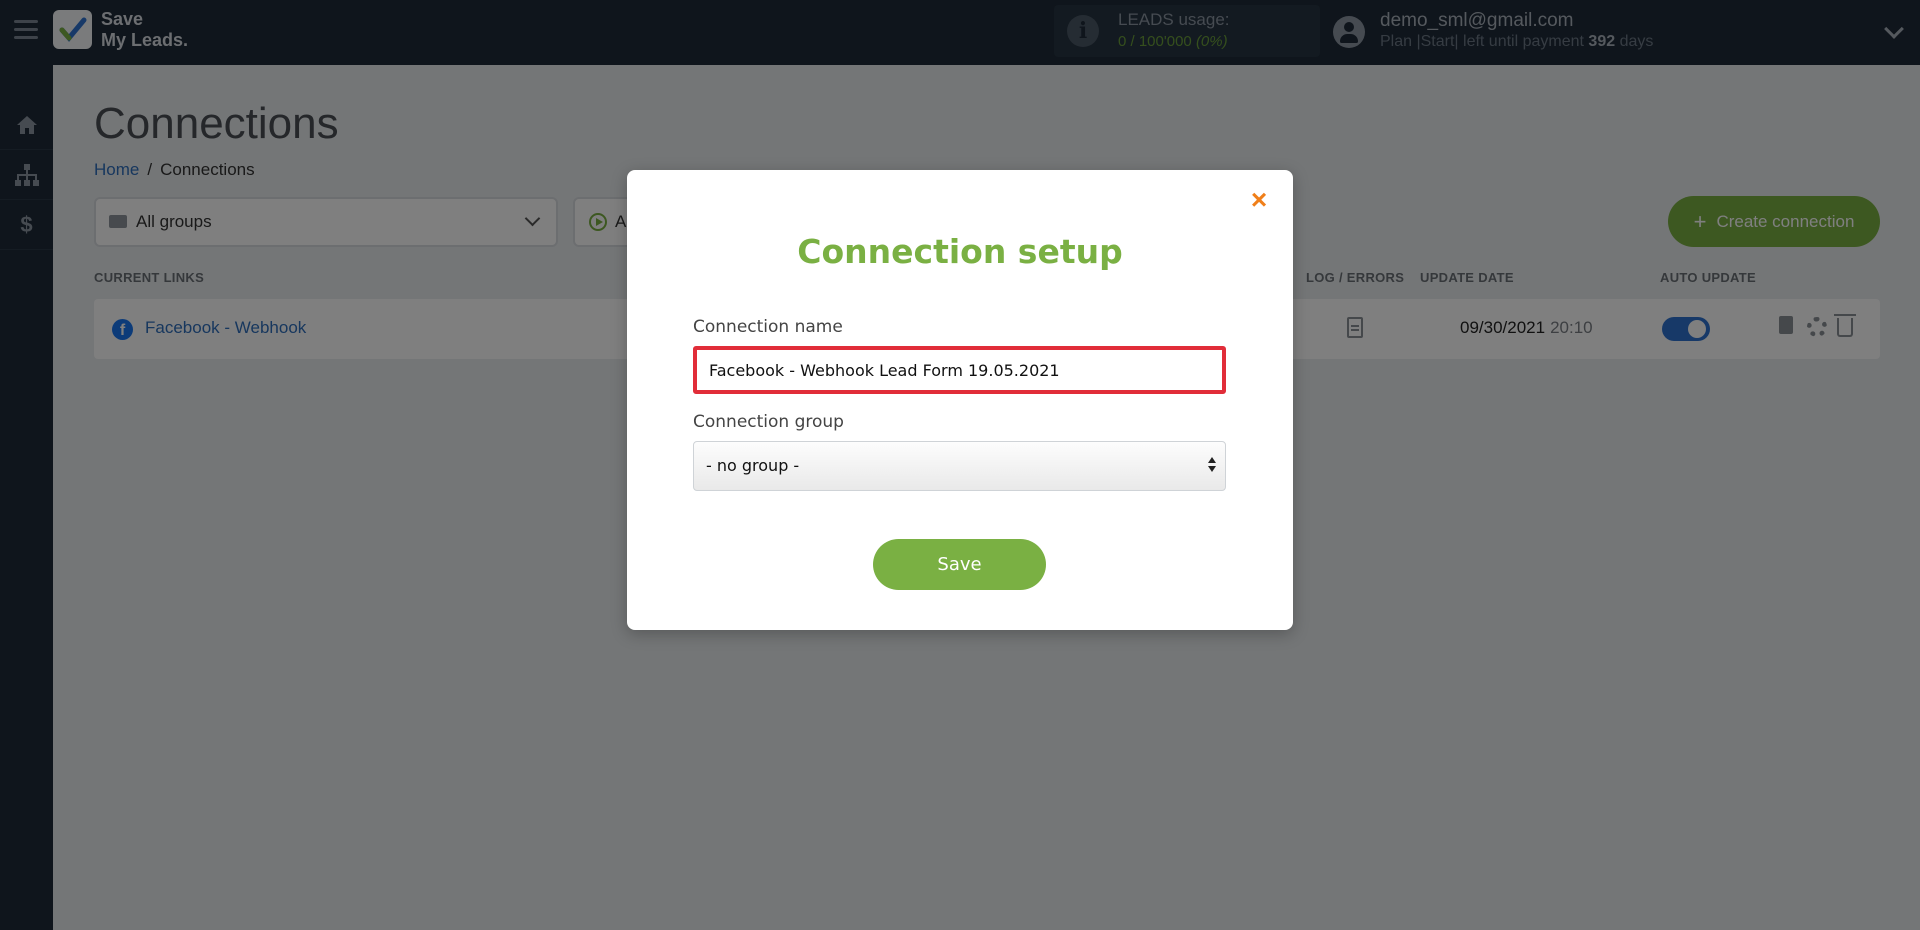  What do you see at coordinates (960, 251) in the screenshot?
I see `modal-title: Connection setup` at bounding box center [960, 251].